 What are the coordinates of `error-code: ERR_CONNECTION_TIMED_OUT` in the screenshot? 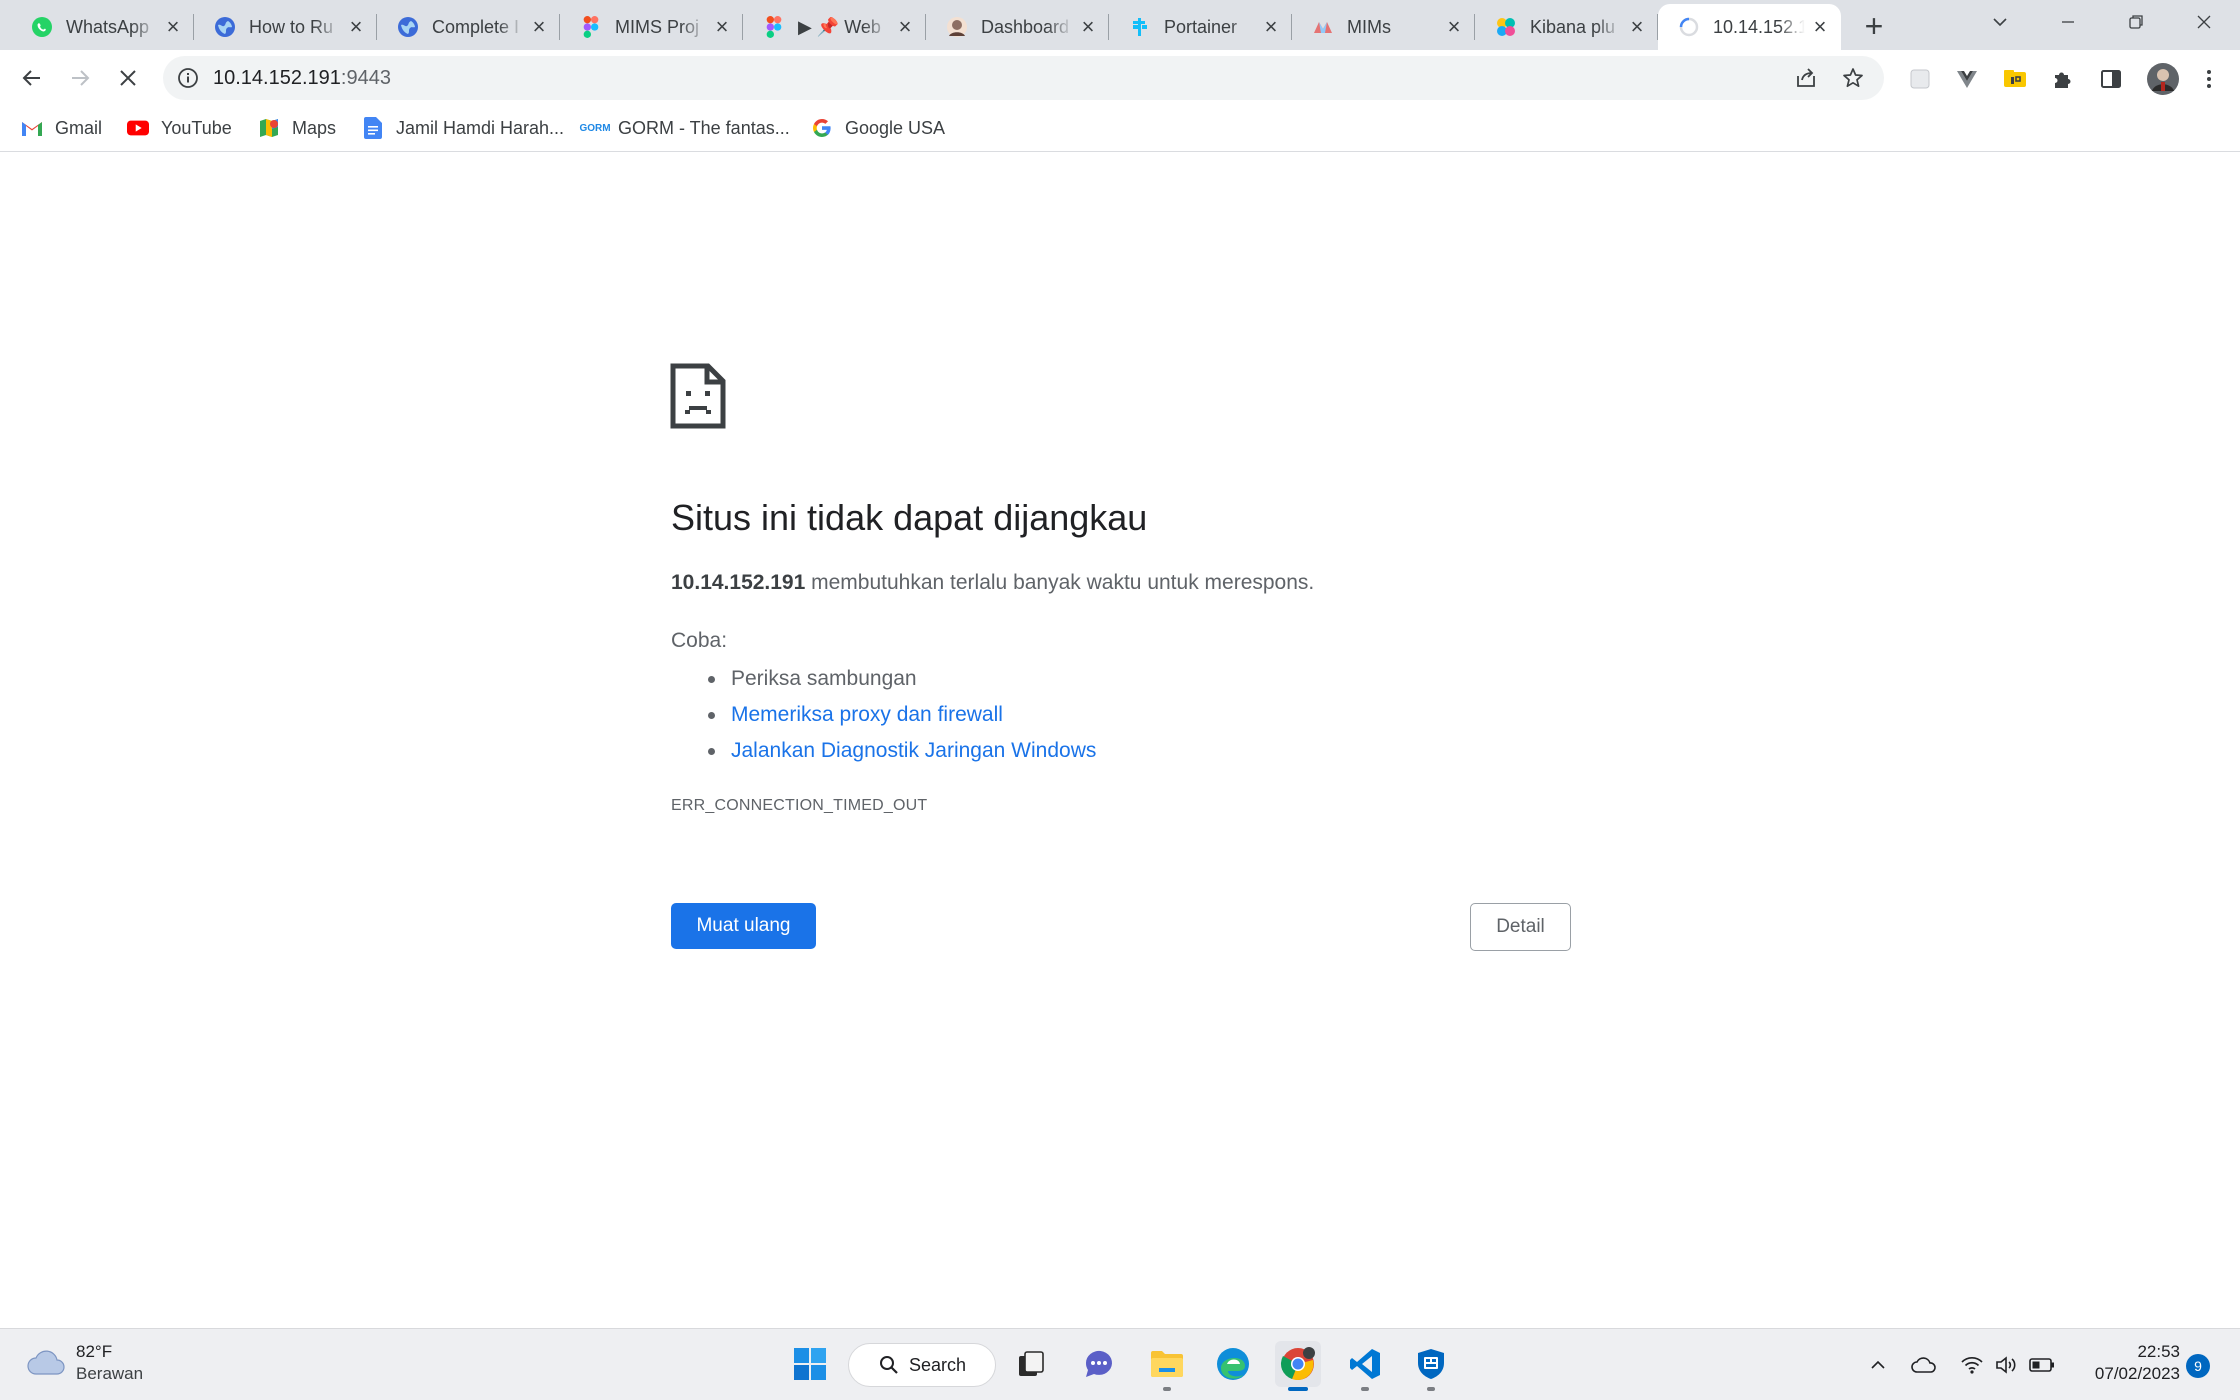 It's located at (799, 805).